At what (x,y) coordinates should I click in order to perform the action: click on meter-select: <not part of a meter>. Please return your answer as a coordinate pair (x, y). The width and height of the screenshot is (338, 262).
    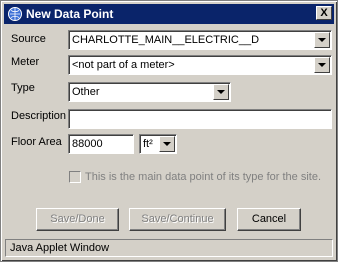
    Looking at the image, I should click on (200, 65).